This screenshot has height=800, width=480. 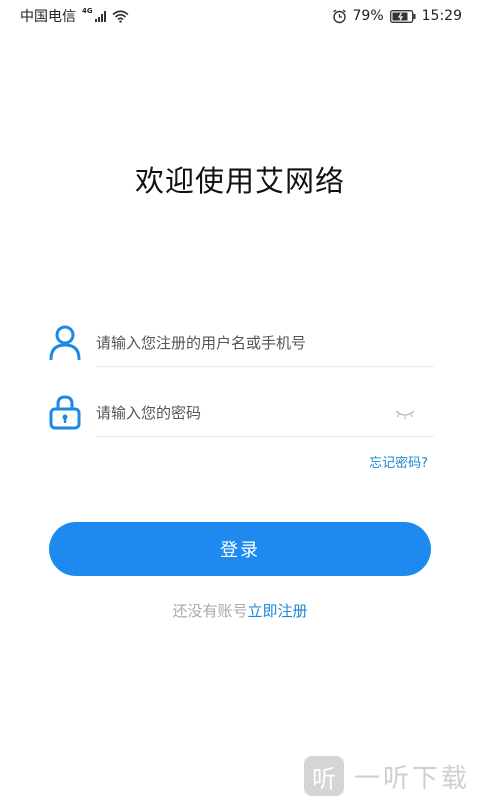 I want to click on page-title: 欢迎使用艾网络, so click(x=239, y=181).